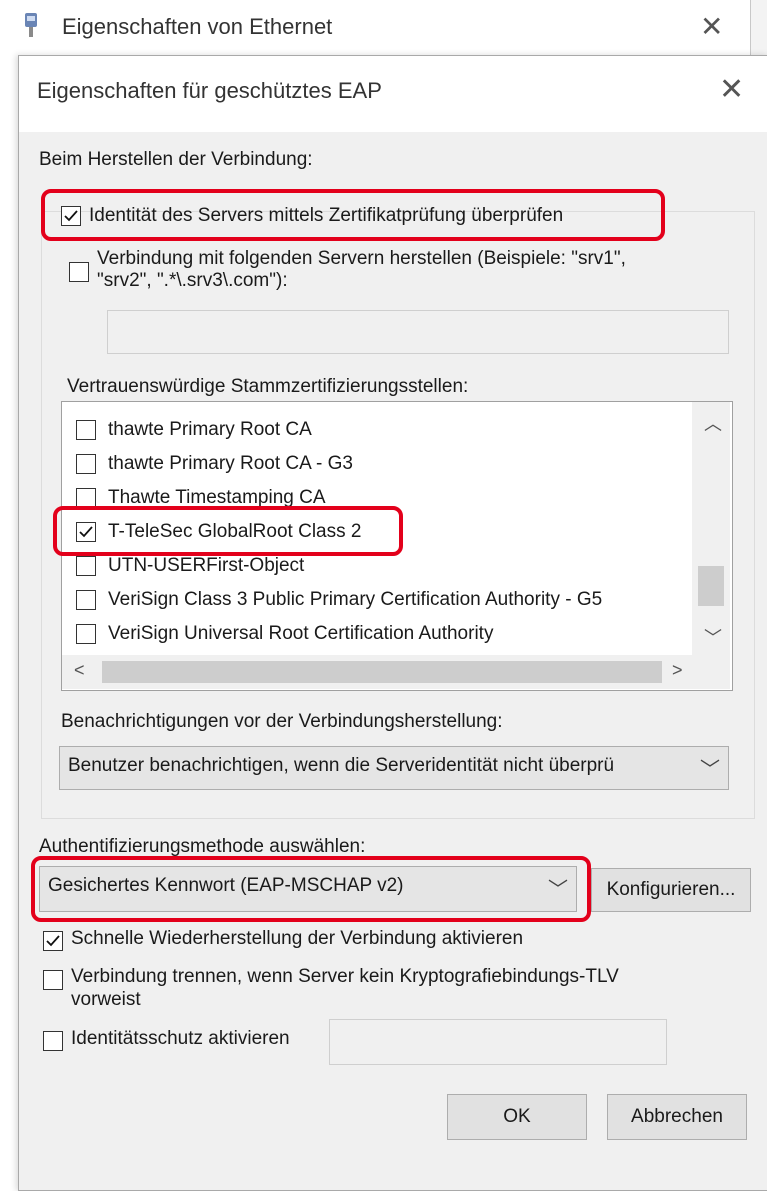  I want to click on ethernet-device-icon, so click(31, 25).